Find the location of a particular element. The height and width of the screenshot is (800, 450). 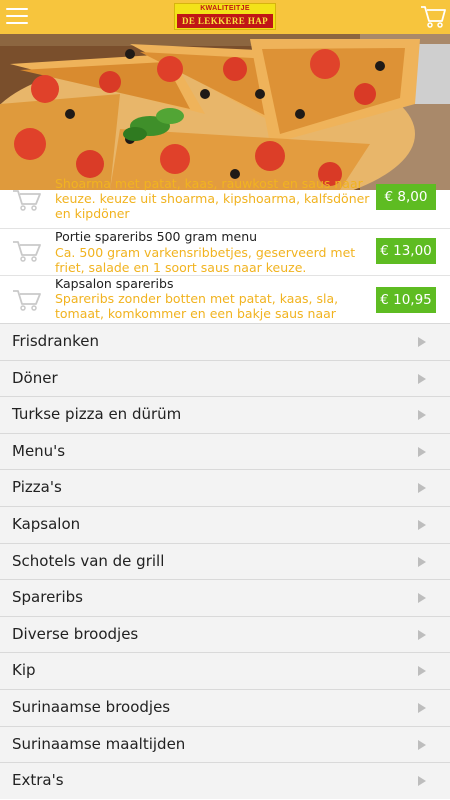

category-kapsalon: Kapsalon is located at coordinates (225, 524).